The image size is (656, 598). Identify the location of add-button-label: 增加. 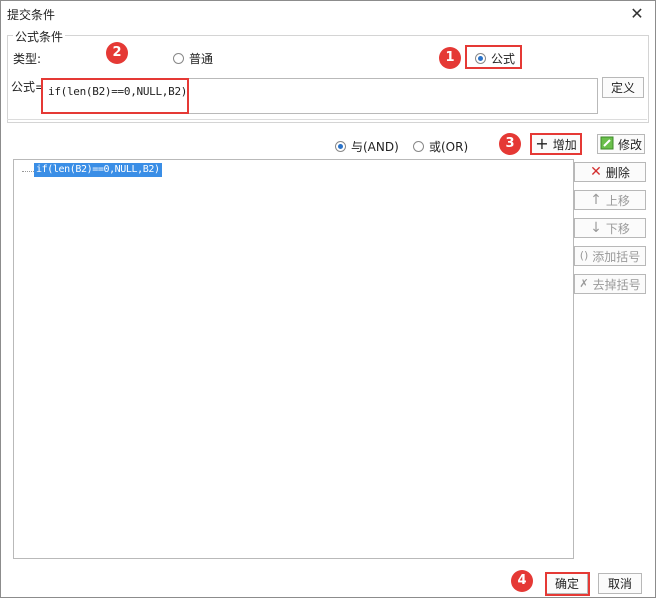
(564, 144).